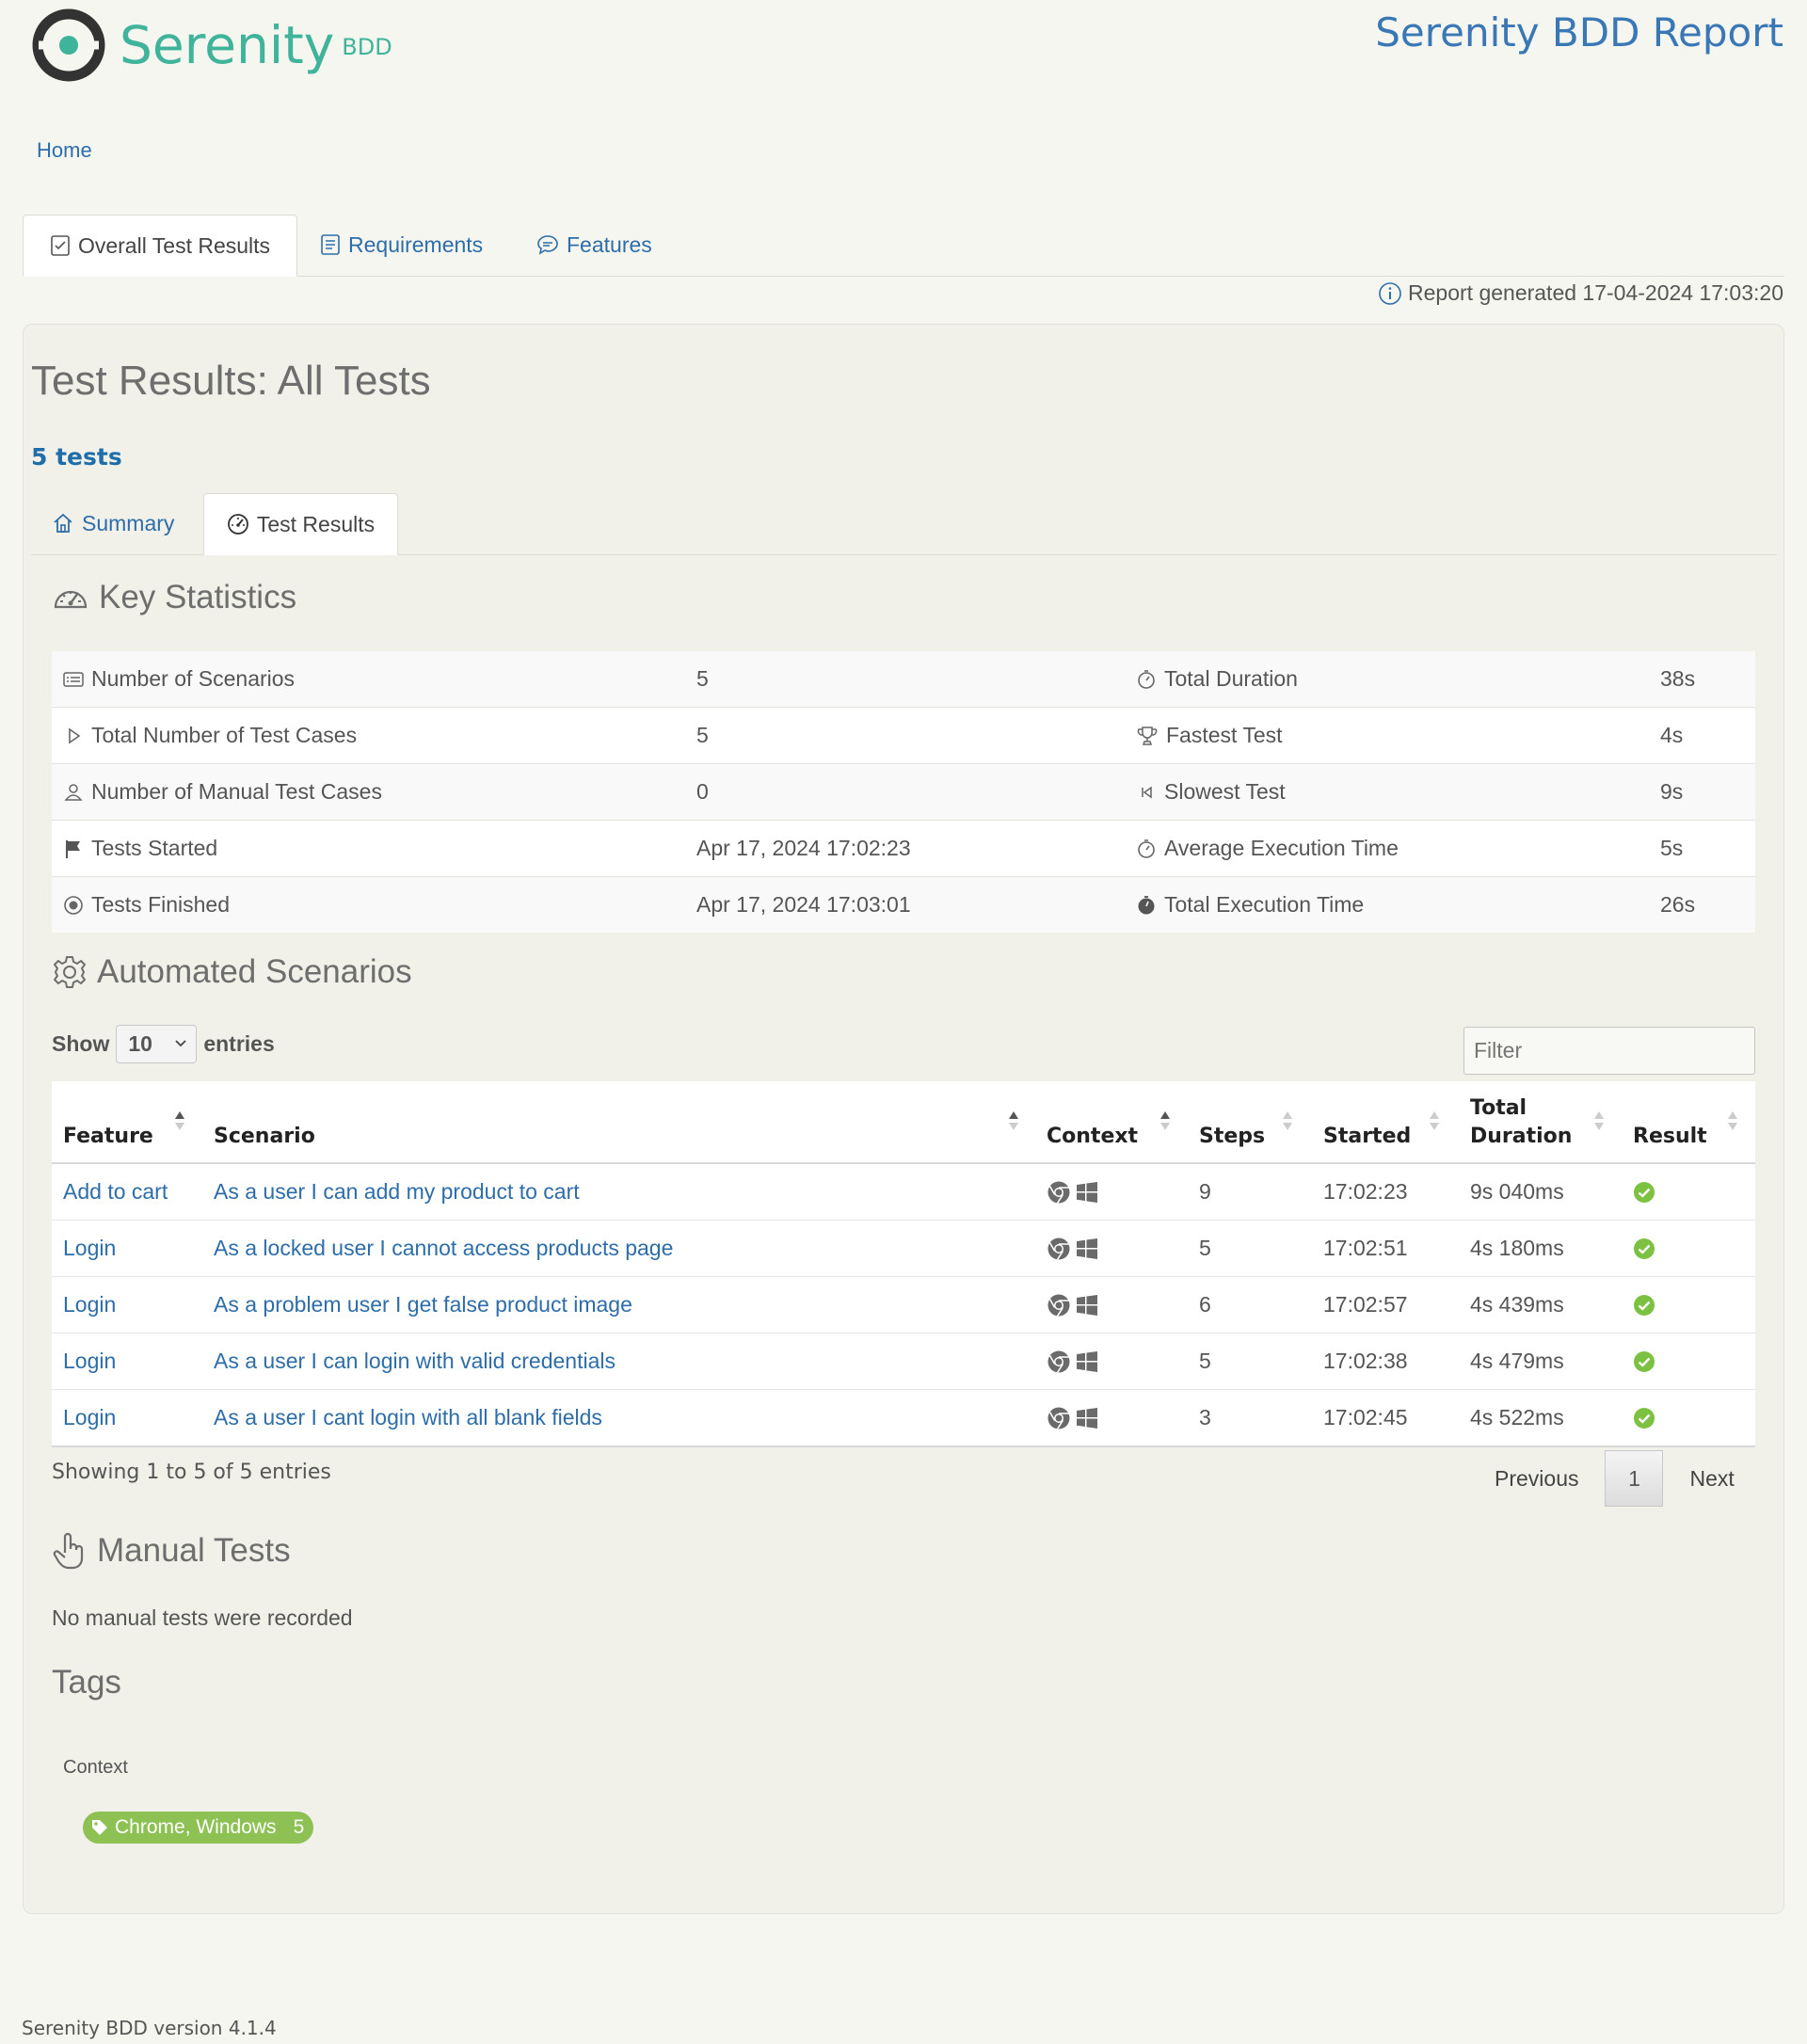 This screenshot has width=1807, height=2044. I want to click on tab-features: Features, so click(594, 245).